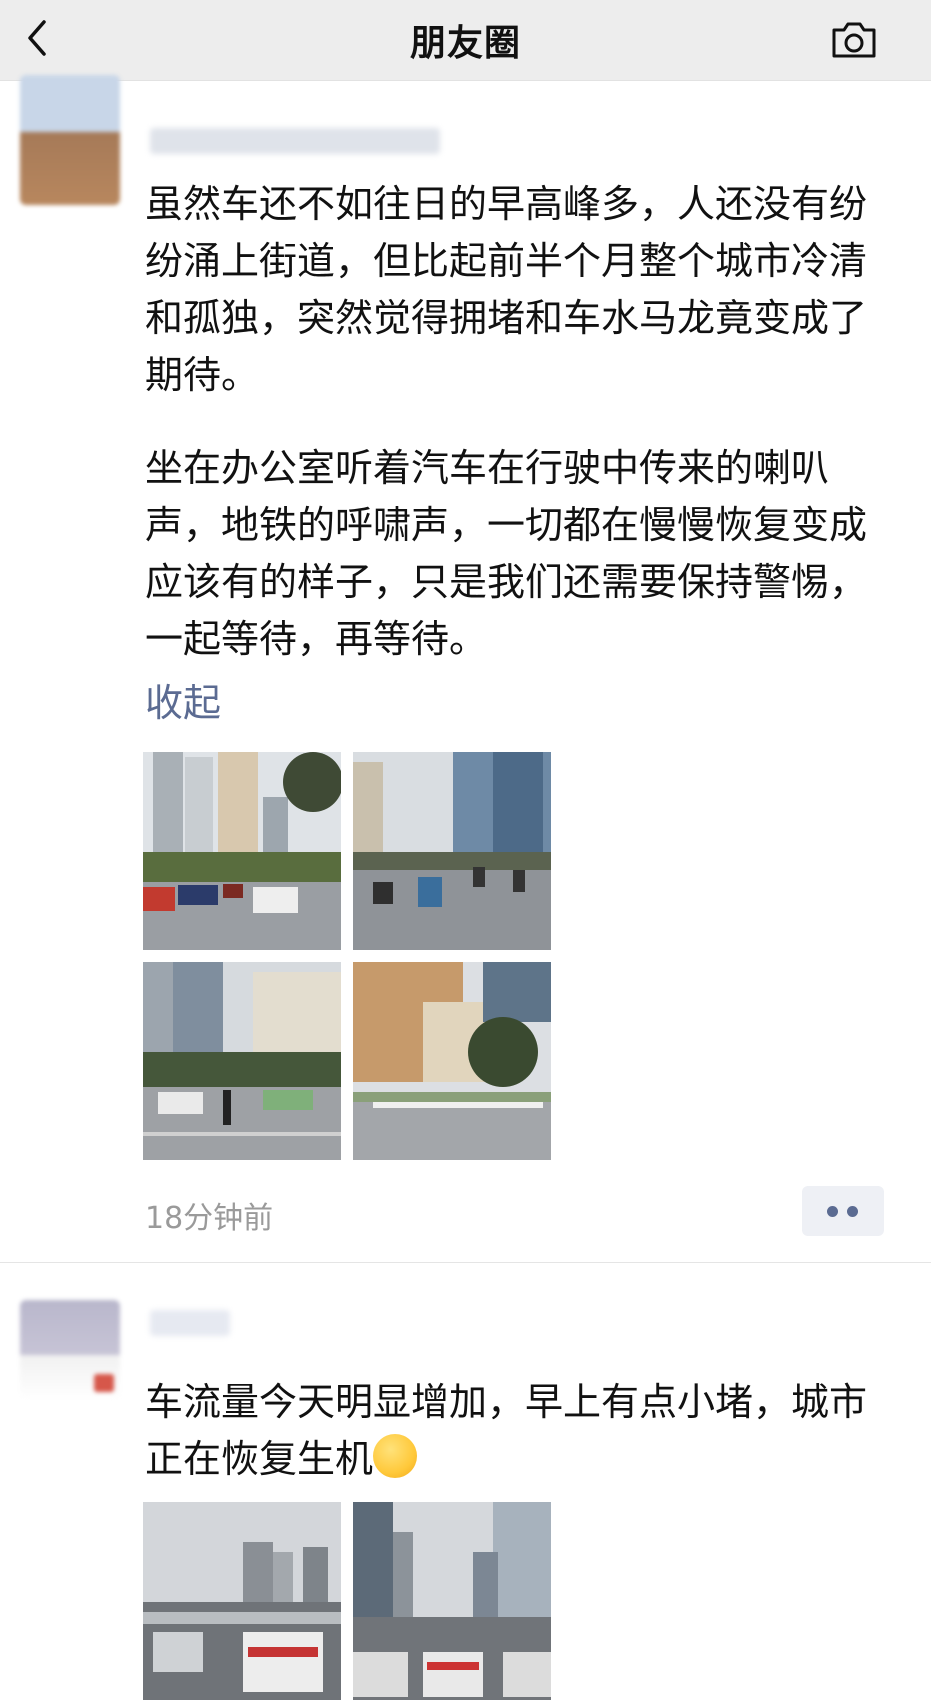 This screenshot has width=931, height=1700. Describe the element at coordinates (465, 1262) in the screenshot. I see `post-divider` at that location.